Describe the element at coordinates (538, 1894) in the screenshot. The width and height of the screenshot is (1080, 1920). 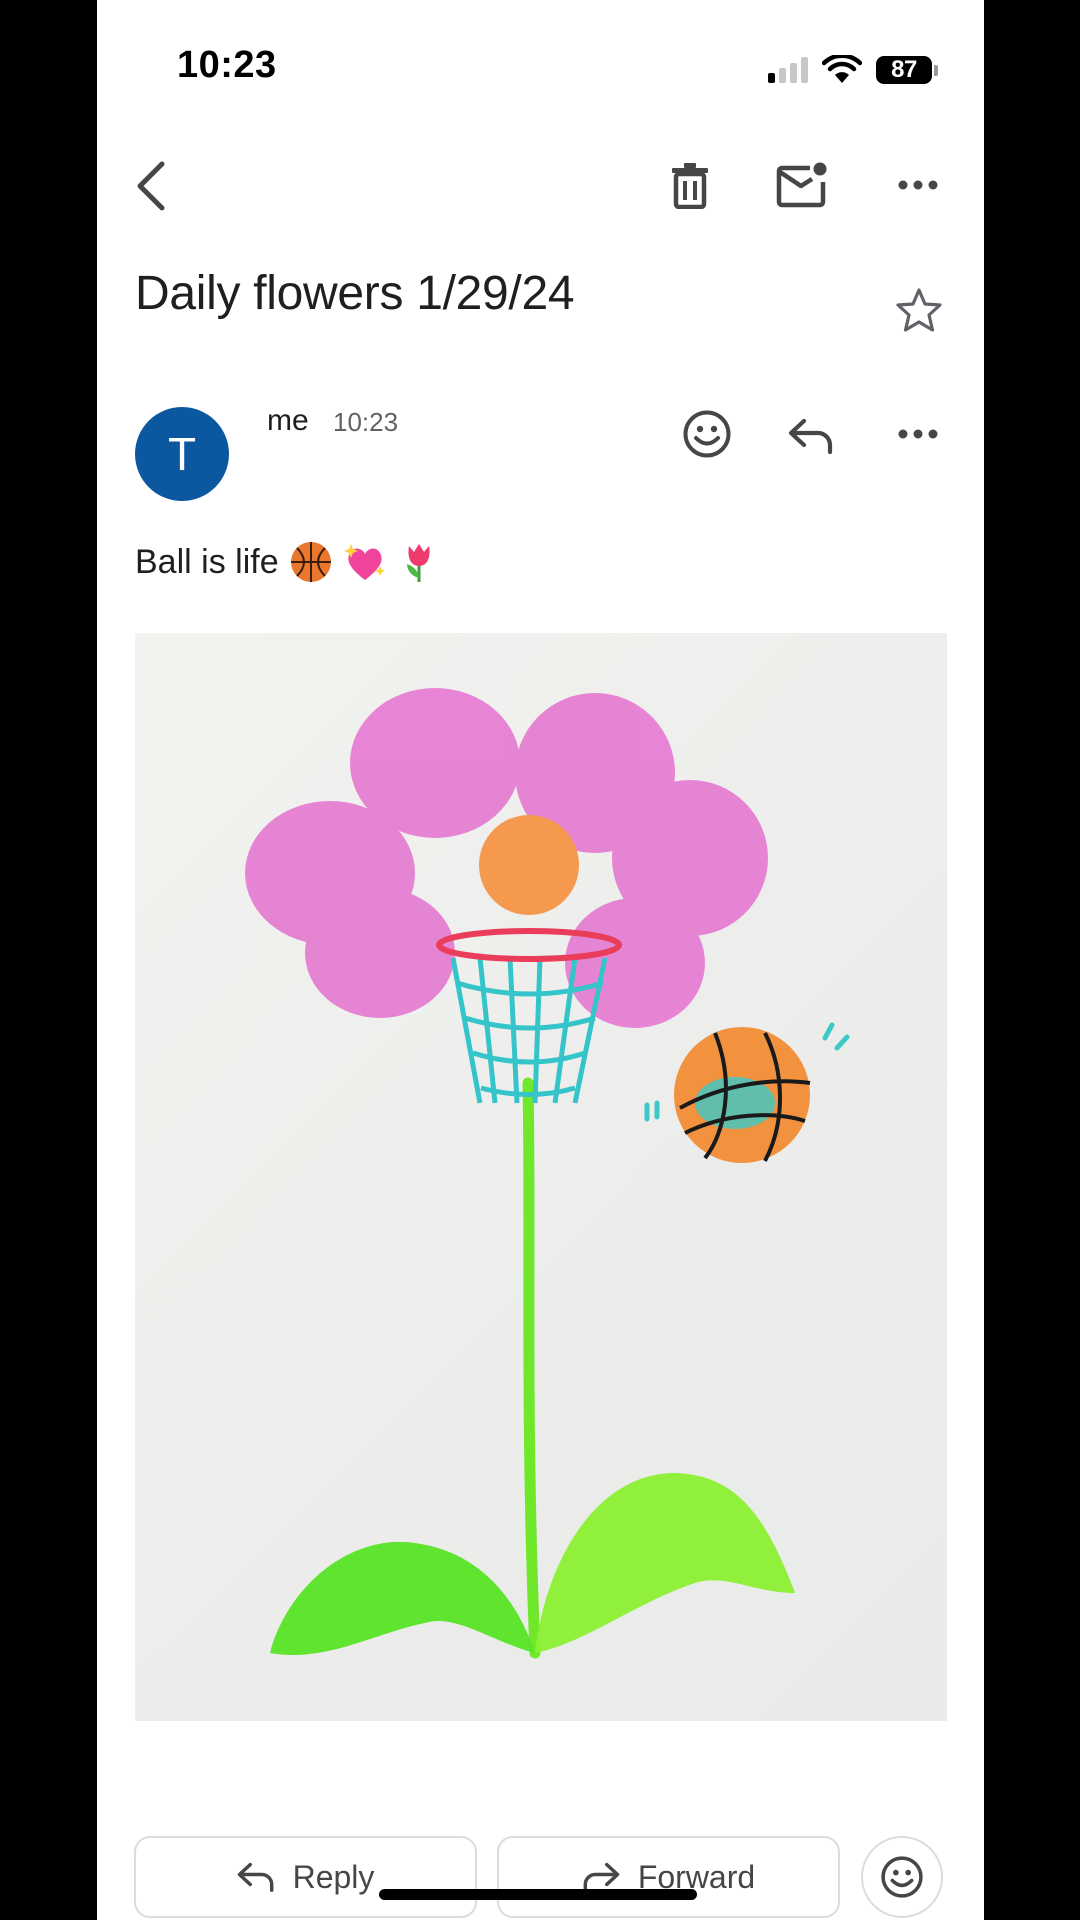
I see `home-indicator` at that location.